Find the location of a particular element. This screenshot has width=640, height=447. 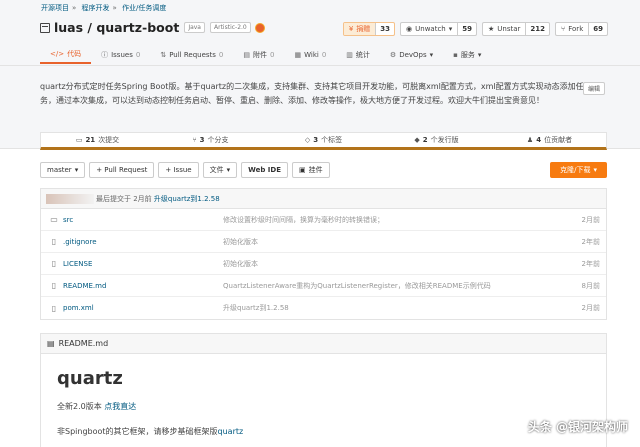

file-row: ▯ .gitignore 初始化版本 2年前 is located at coordinates (323, 242).